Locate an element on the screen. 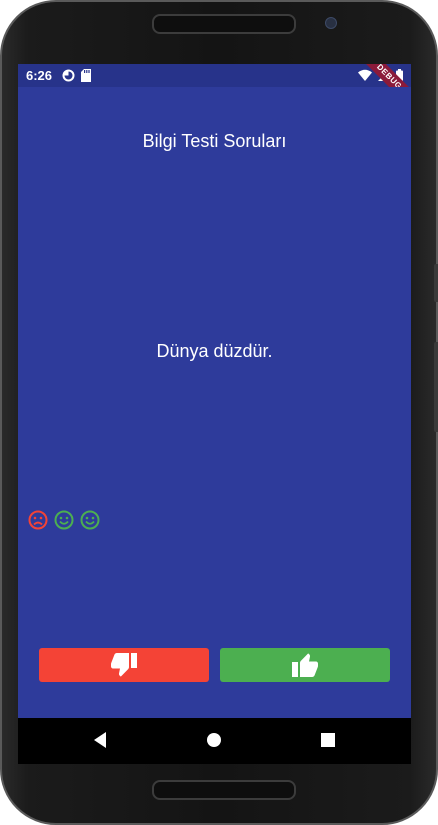 The width and height of the screenshot is (438, 825). question-text: Dünya düzdür. is located at coordinates (214, 351).